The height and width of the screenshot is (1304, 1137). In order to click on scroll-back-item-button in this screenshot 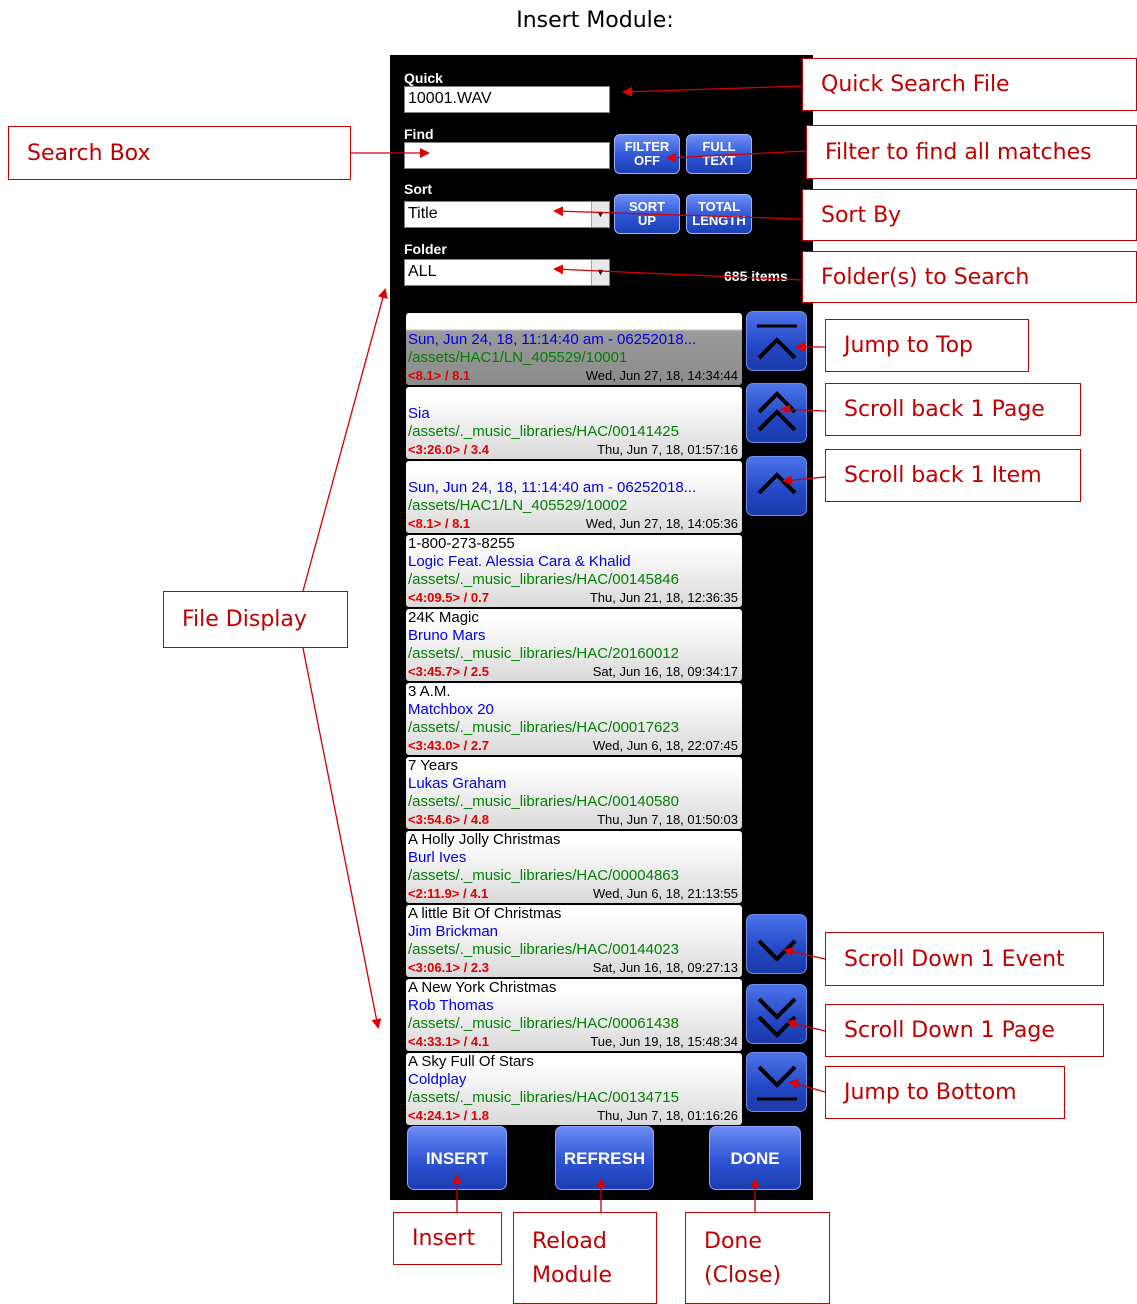, I will do `click(776, 486)`.